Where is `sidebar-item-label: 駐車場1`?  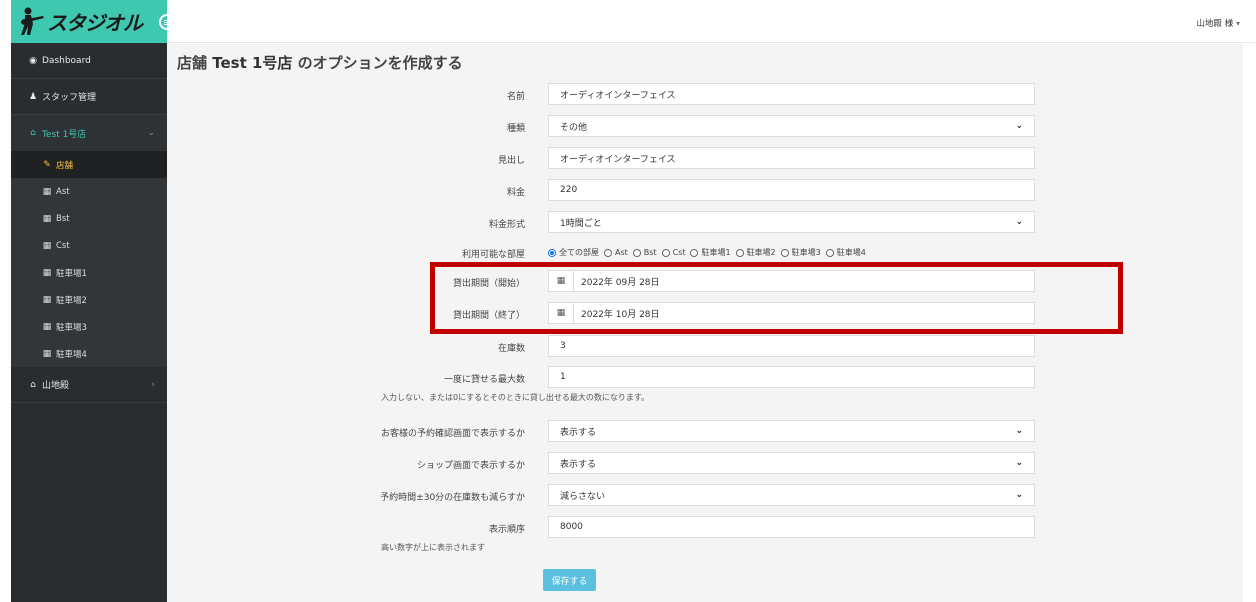 sidebar-item-label: 駐車場1 is located at coordinates (71, 273).